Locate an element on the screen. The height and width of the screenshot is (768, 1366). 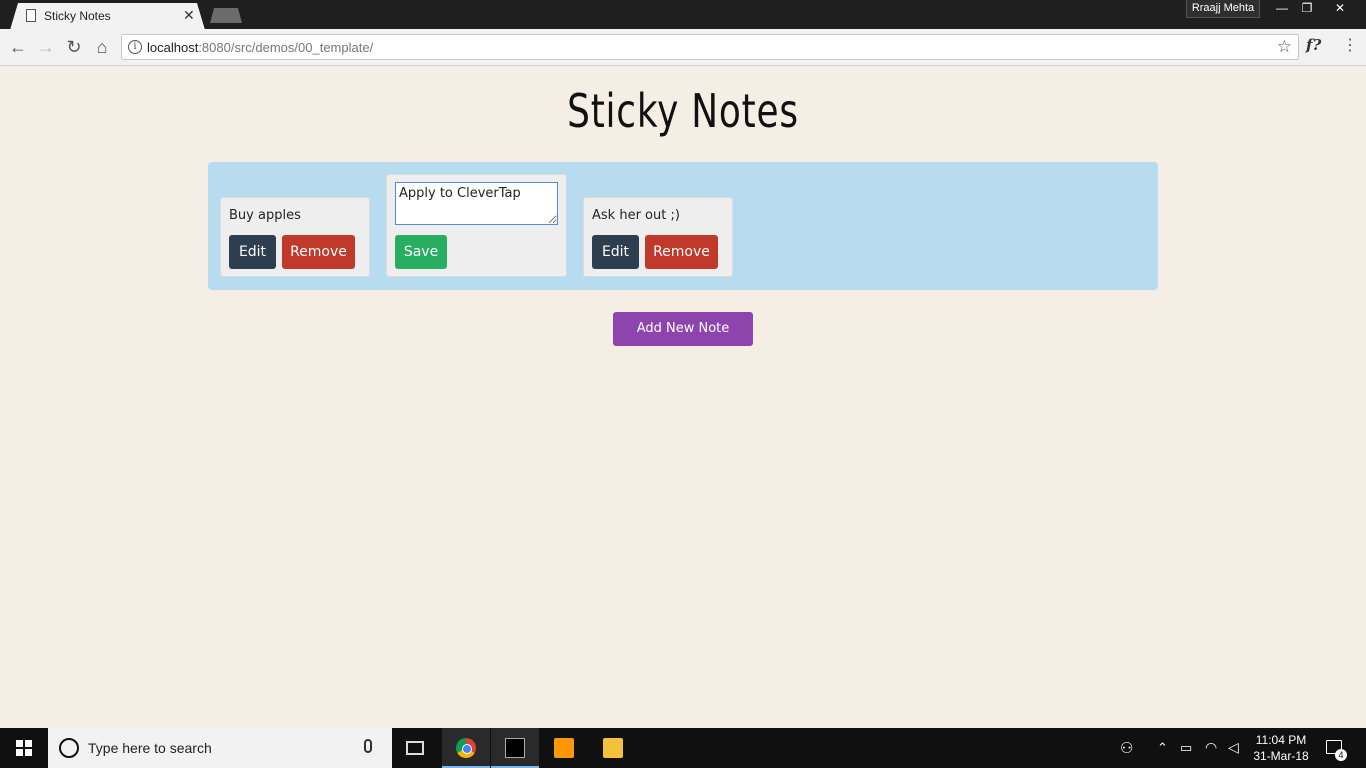
tab-title: Sticky Notes is located at coordinates (77, 16).